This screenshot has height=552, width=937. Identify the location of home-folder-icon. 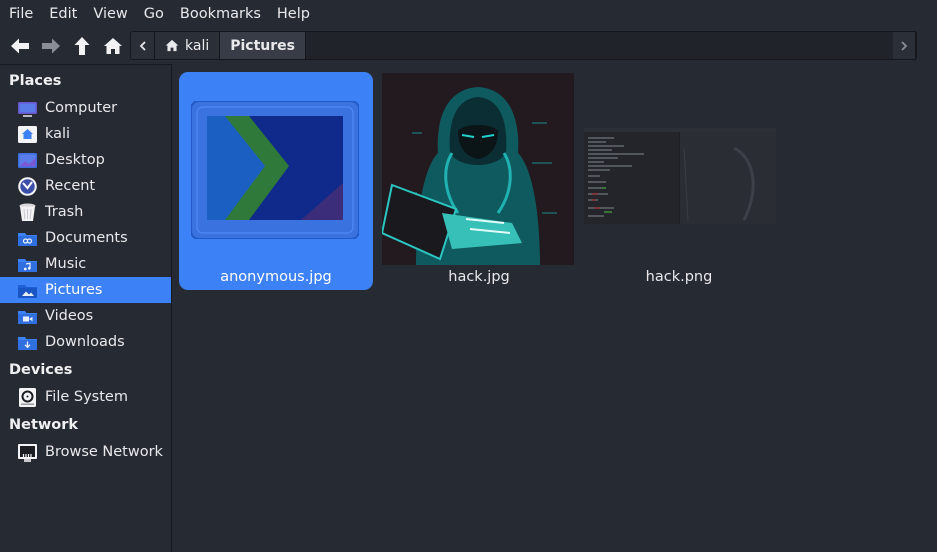
(27, 134).